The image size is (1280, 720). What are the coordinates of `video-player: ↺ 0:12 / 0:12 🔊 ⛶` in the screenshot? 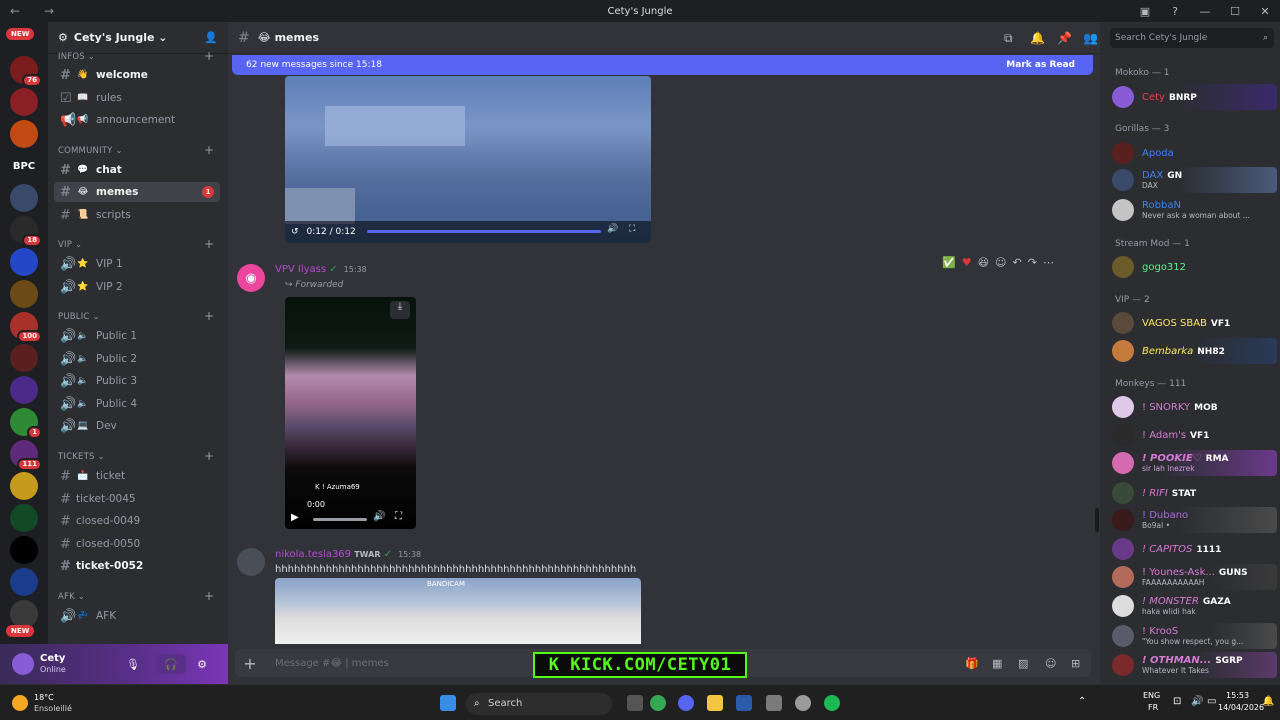 It's located at (468, 159).